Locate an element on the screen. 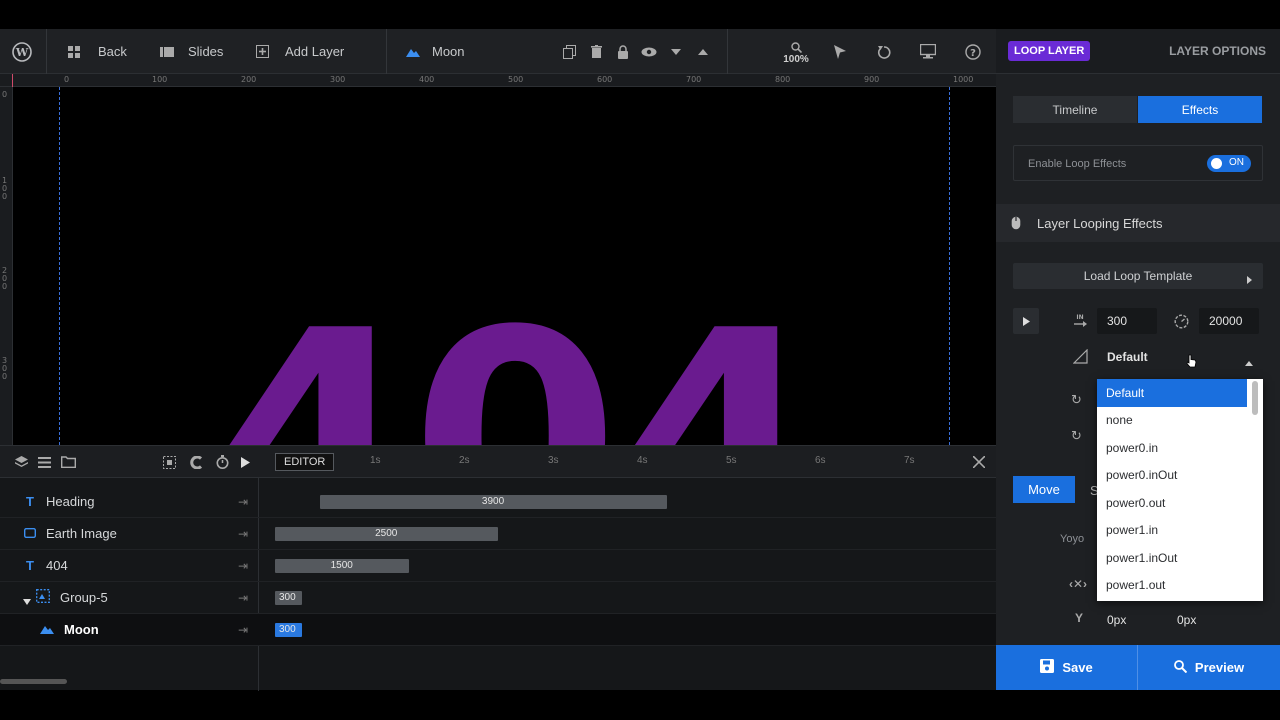  undo-icon is located at coordinates (884, 51).